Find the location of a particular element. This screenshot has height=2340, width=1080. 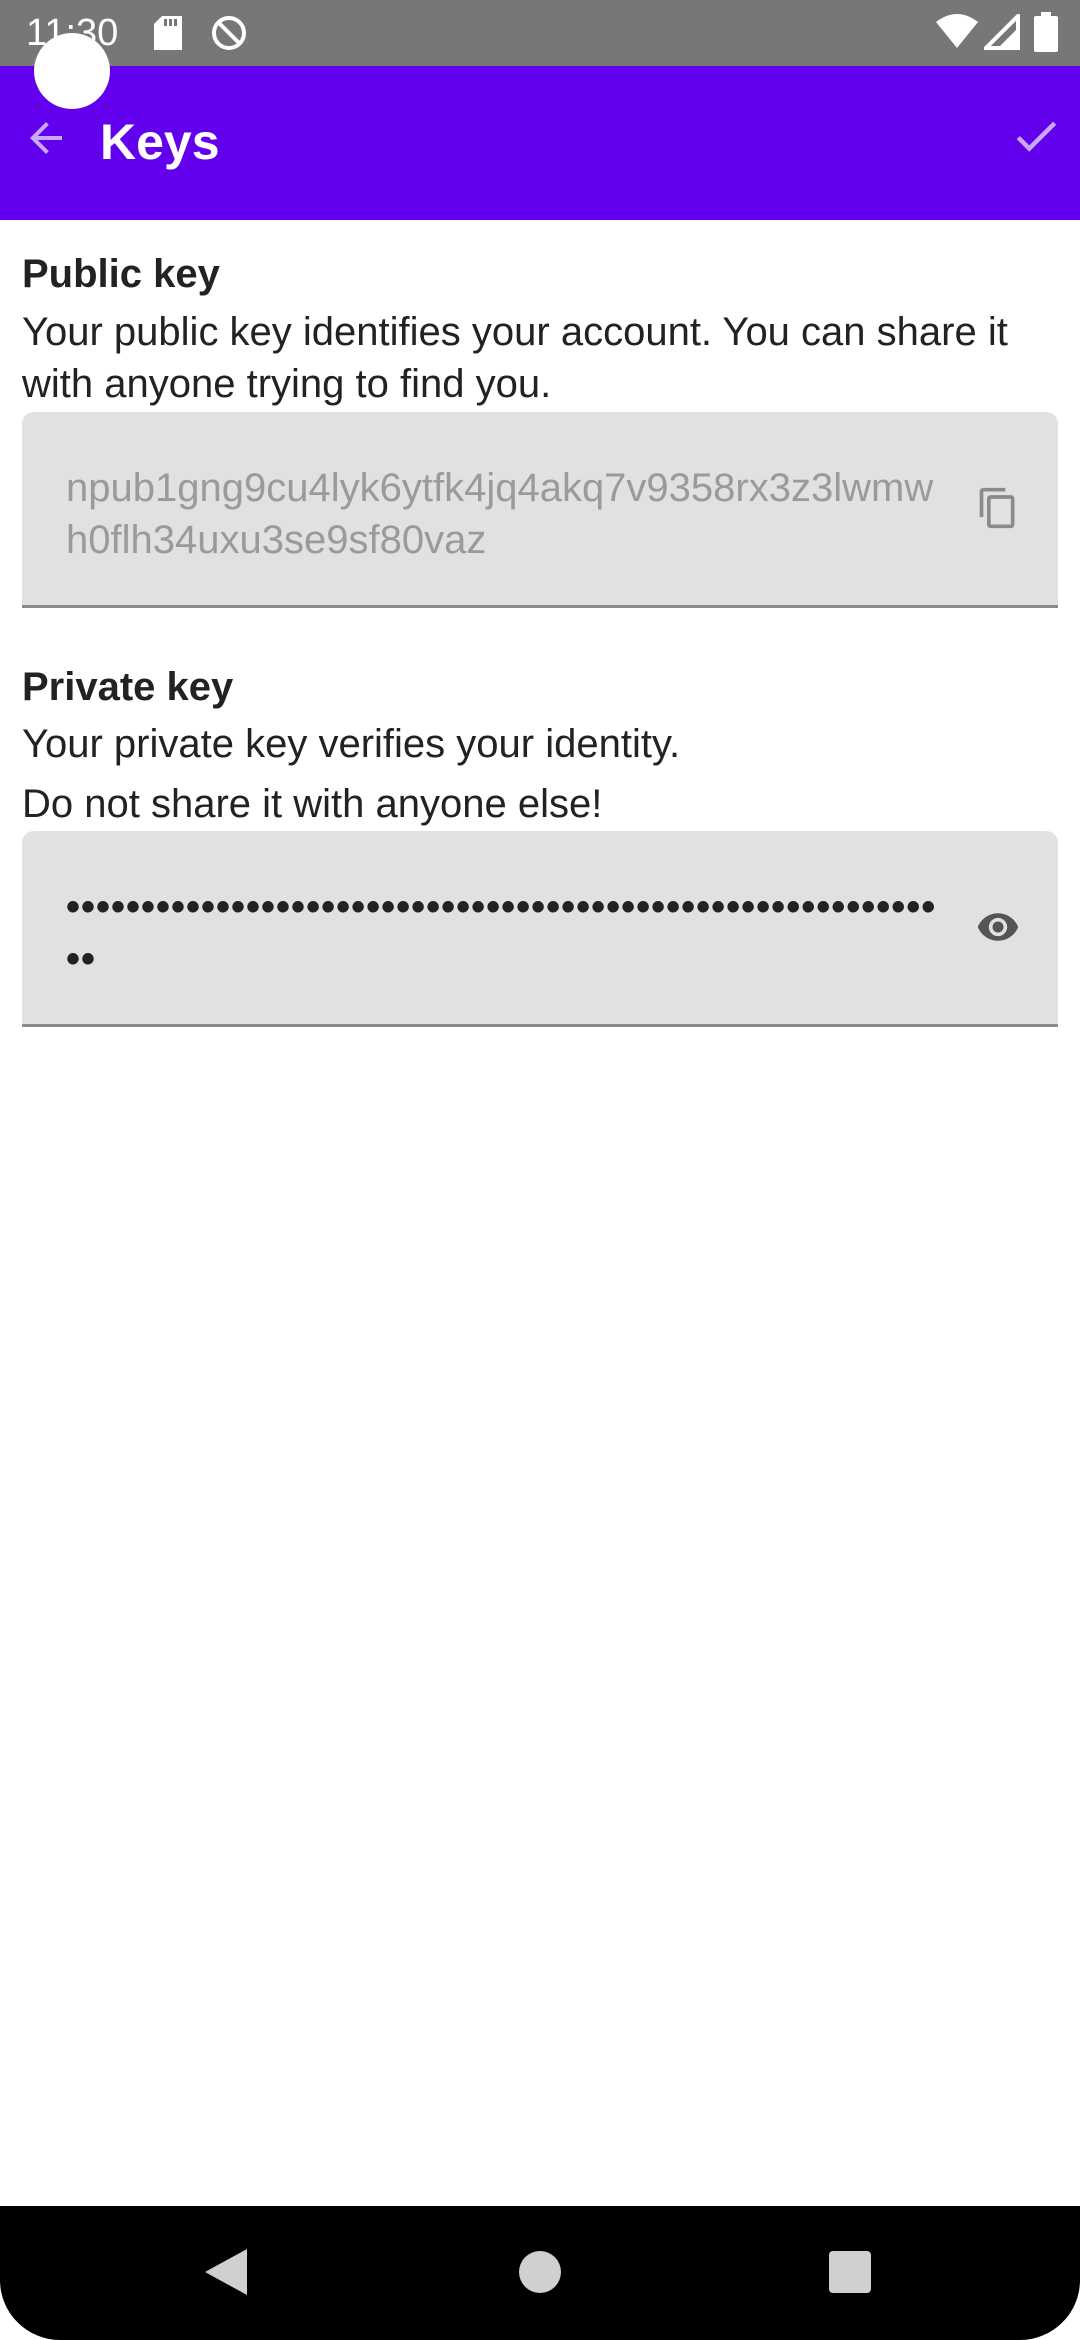

confirm-button is located at coordinates (1036, 138).